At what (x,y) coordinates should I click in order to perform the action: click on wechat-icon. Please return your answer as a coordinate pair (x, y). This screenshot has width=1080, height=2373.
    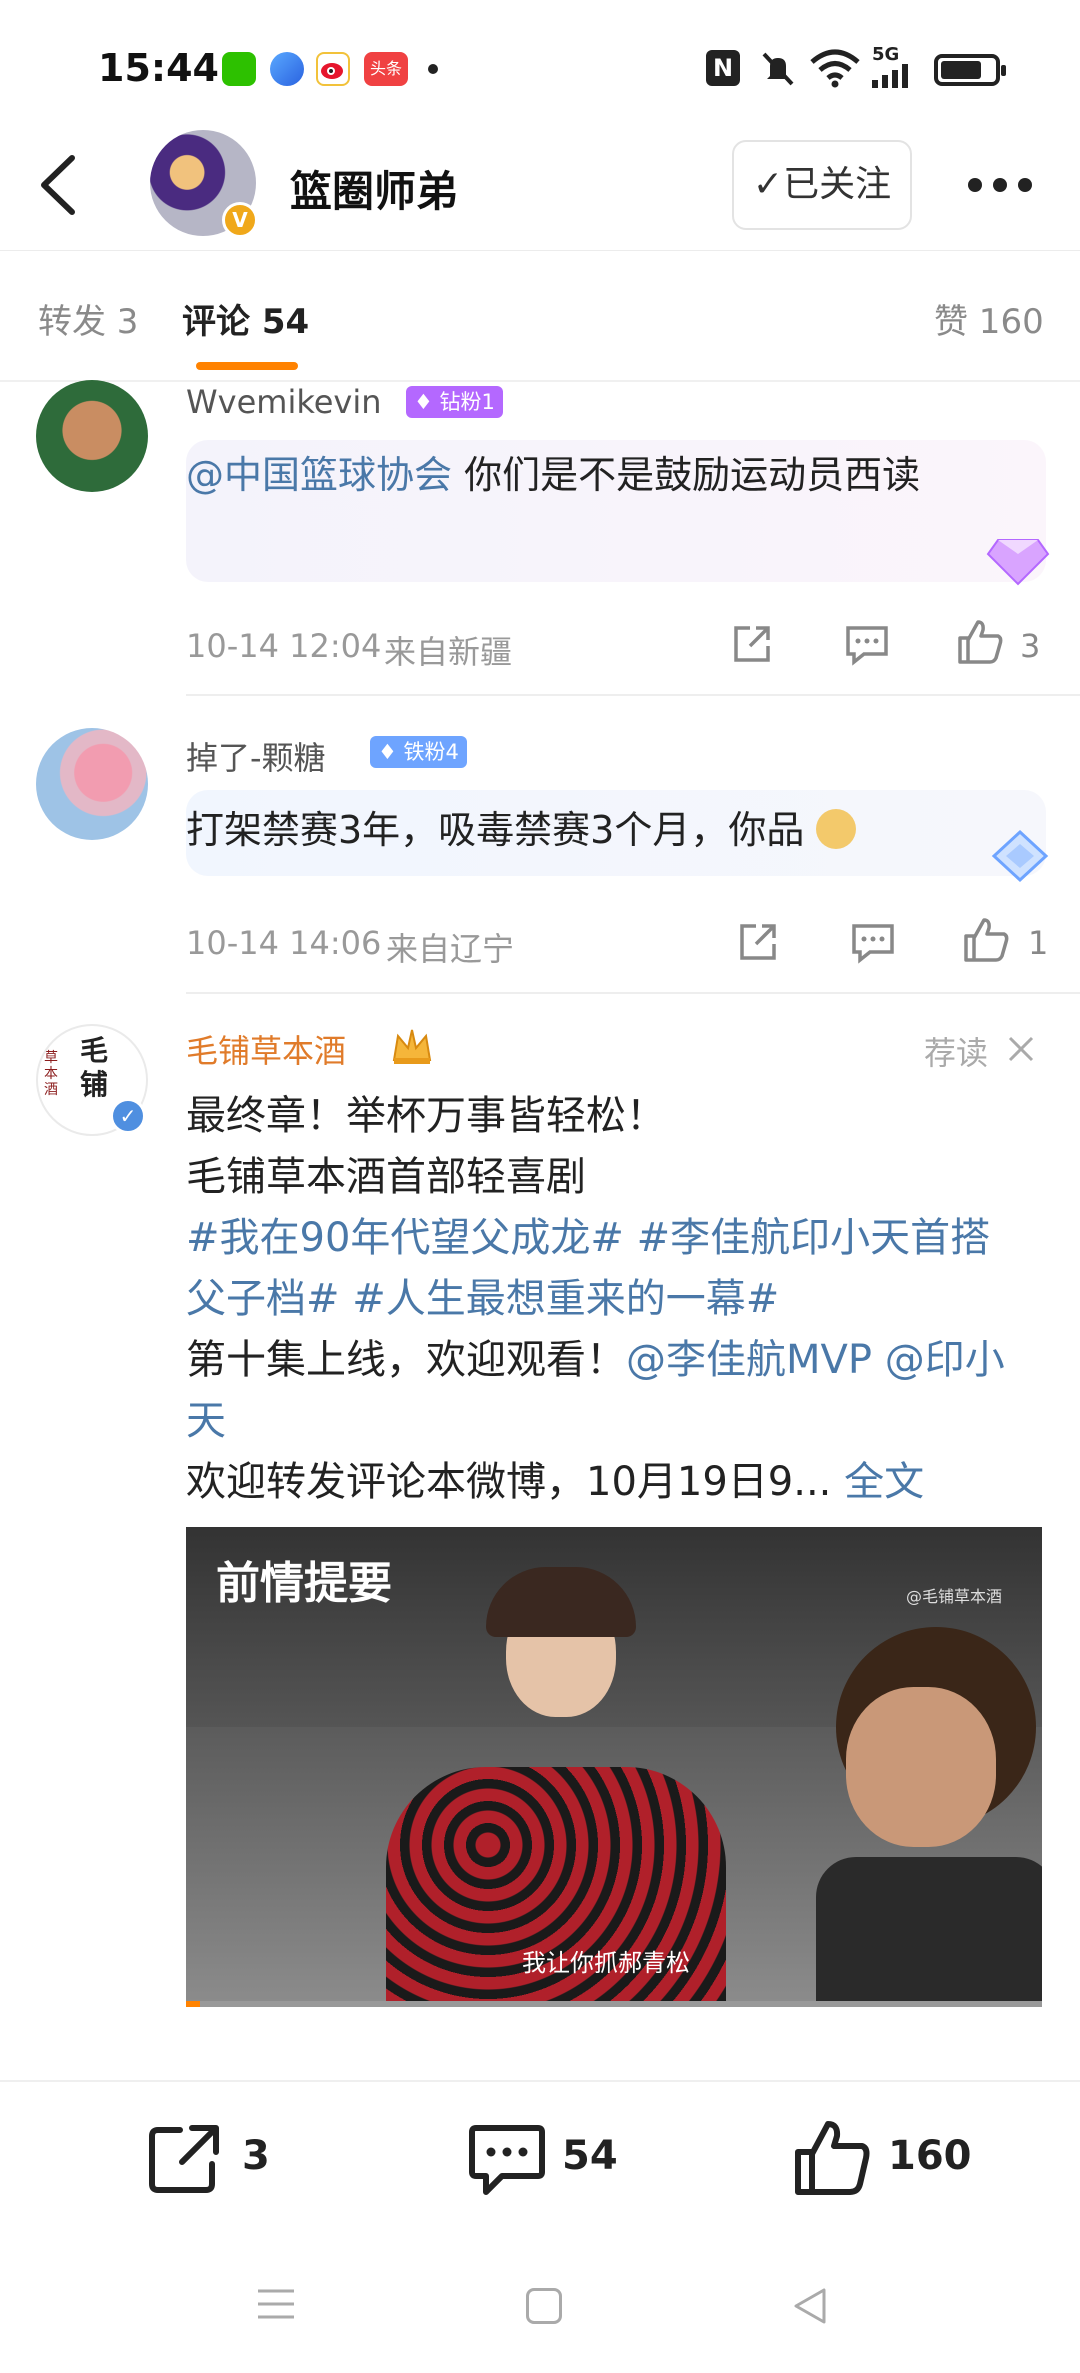
    Looking at the image, I should click on (239, 69).